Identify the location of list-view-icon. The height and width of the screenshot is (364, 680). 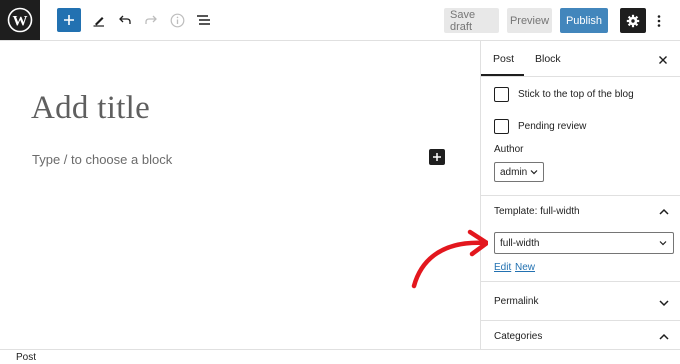
(203, 20).